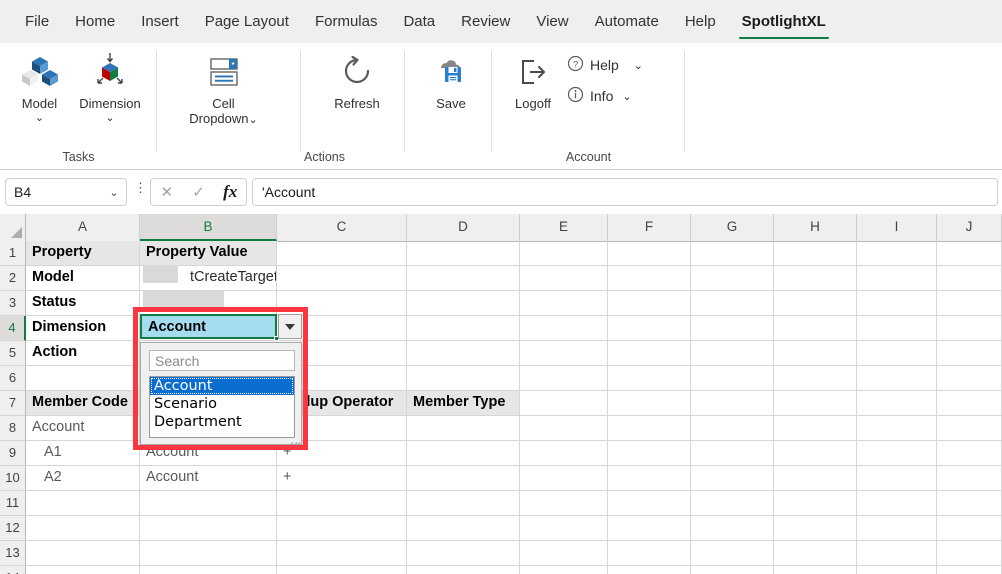 The width and height of the screenshot is (1002, 574). I want to click on insert-function-icon: fx, so click(230, 192).